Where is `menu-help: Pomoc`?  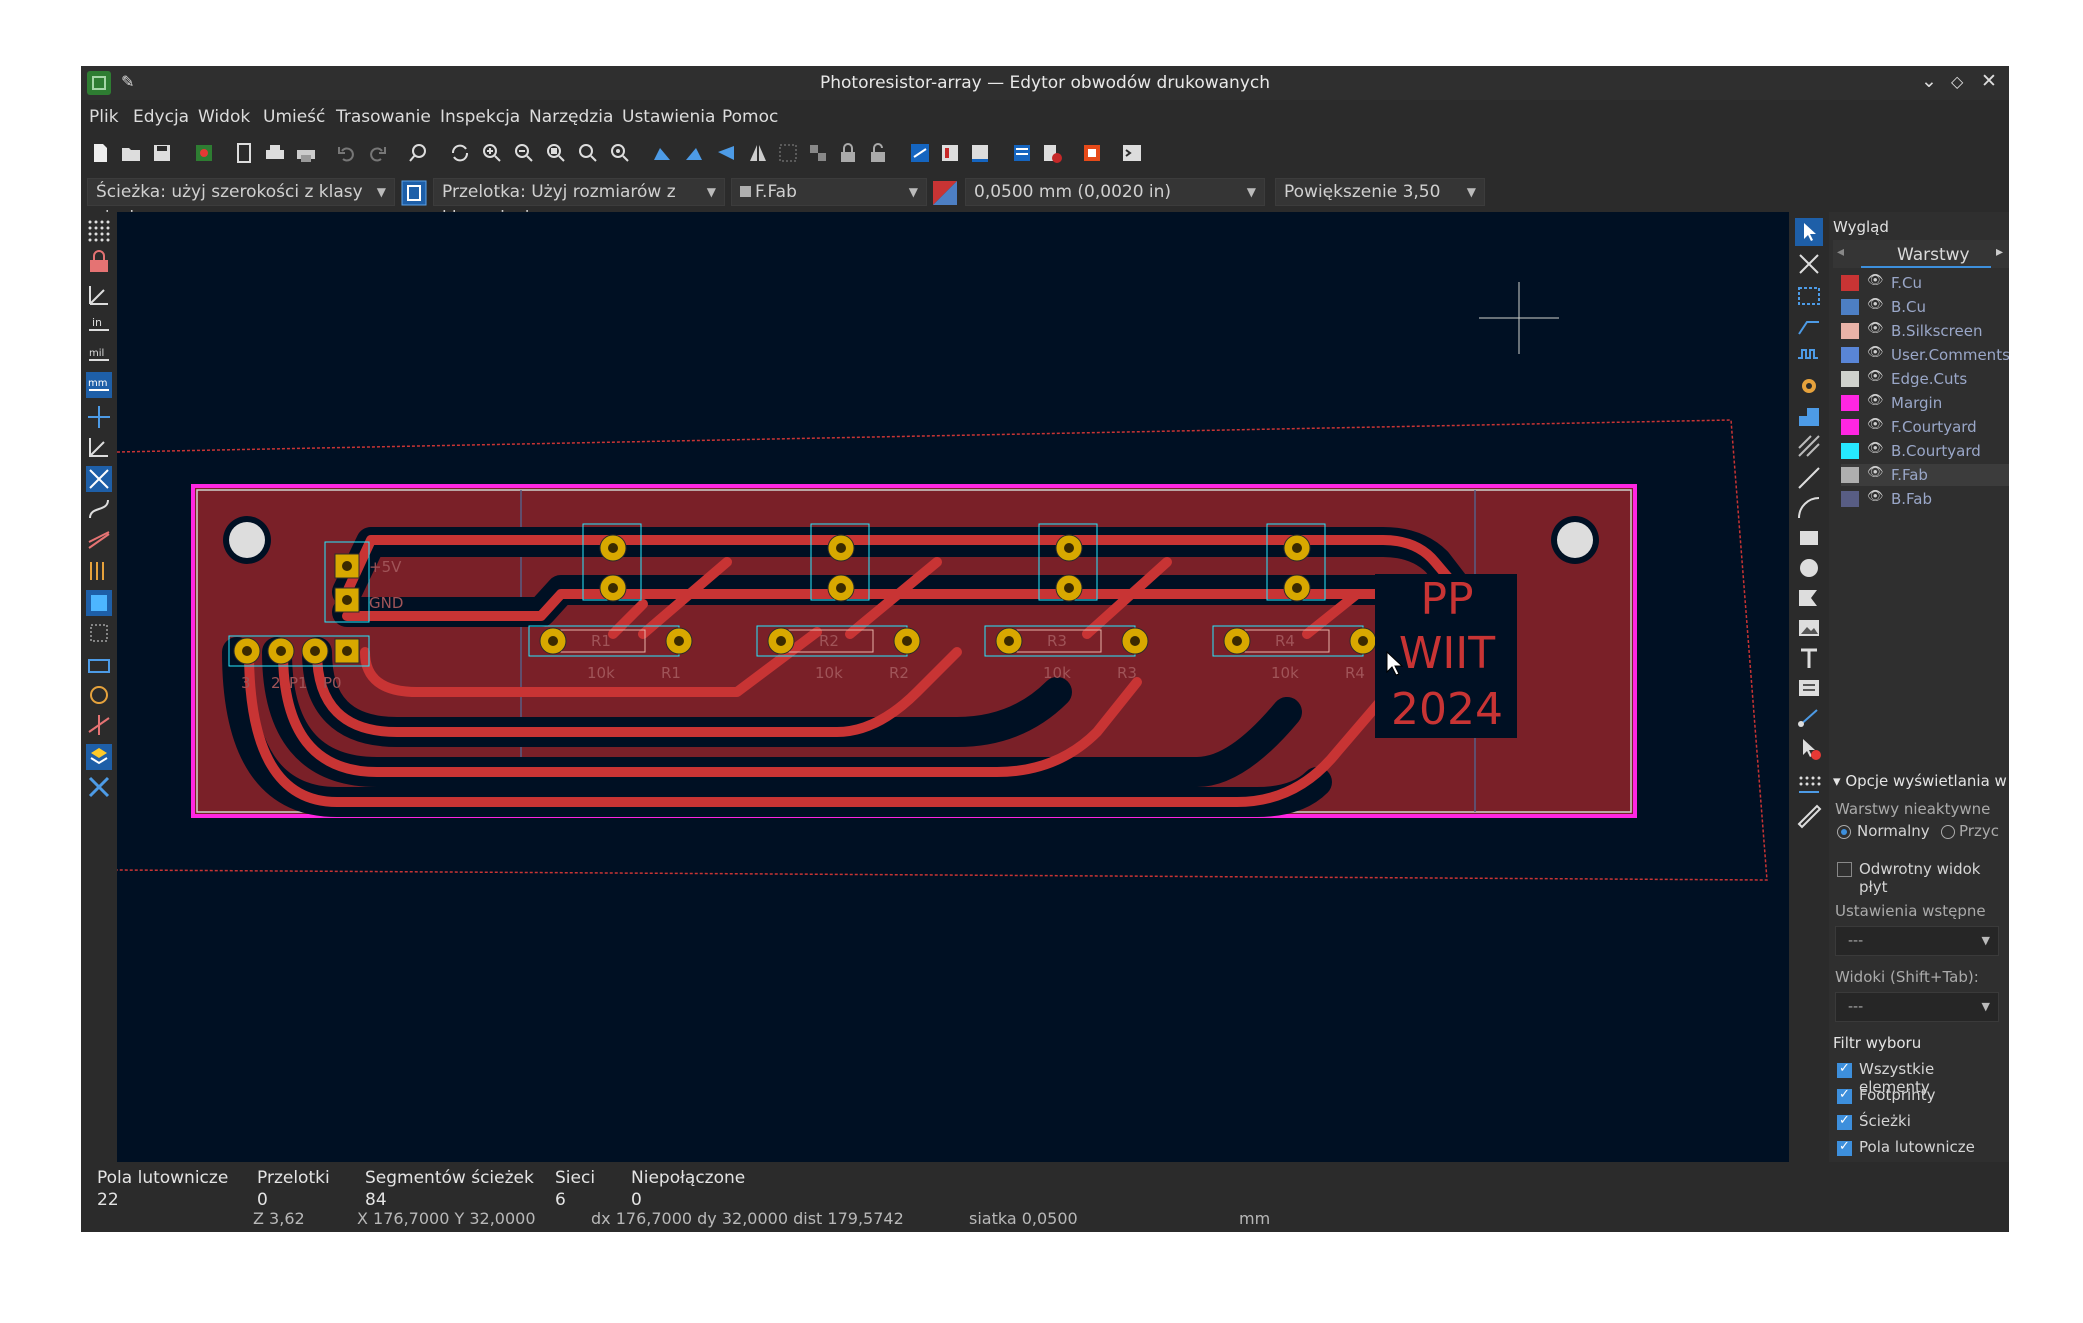
menu-help: Pomoc is located at coordinates (750, 117).